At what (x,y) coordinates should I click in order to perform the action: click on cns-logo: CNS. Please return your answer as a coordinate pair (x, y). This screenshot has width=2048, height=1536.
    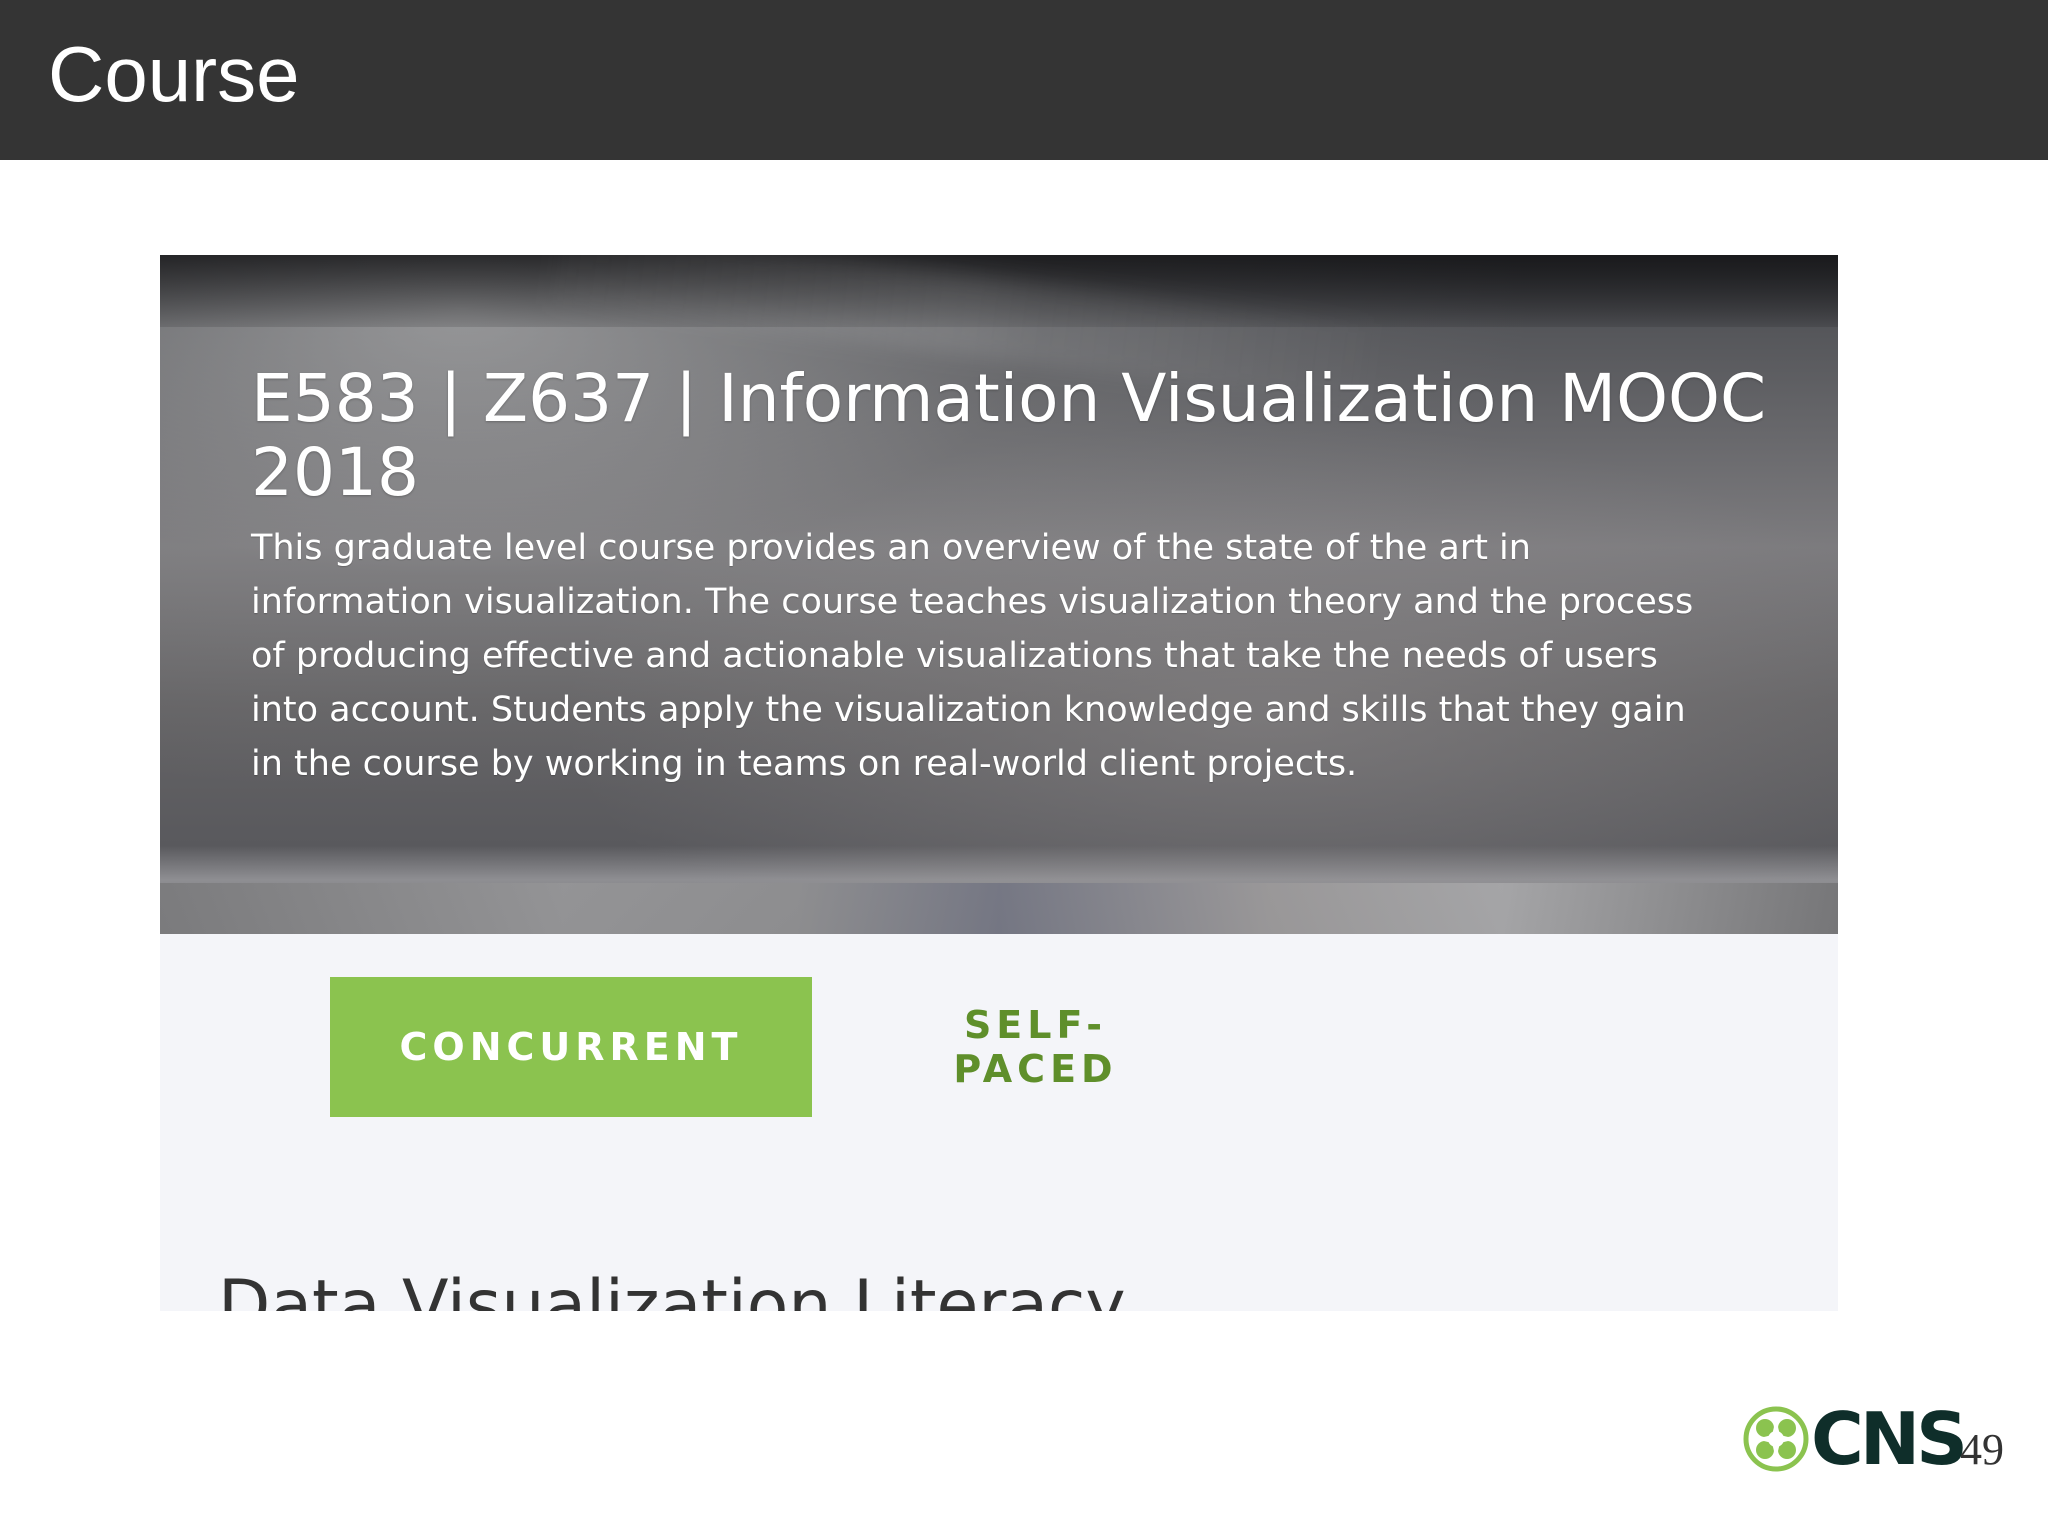
    Looking at the image, I should click on (1855, 1439).